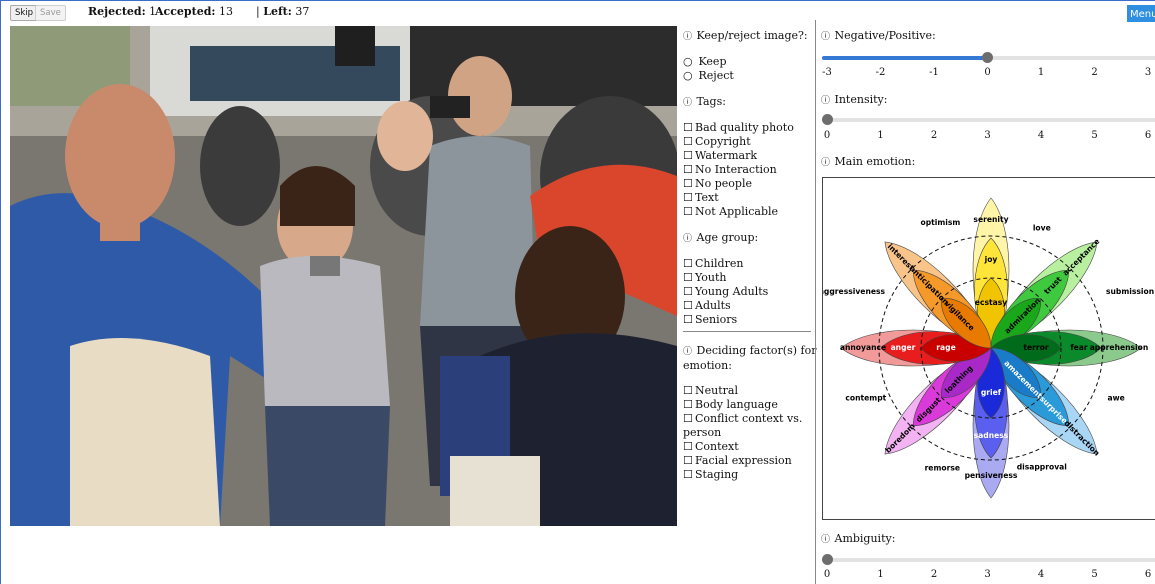 The width and height of the screenshot is (1155, 584). Describe the element at coordinates (50, 13) in the screenshot. I see `save-button: Save` at that location.